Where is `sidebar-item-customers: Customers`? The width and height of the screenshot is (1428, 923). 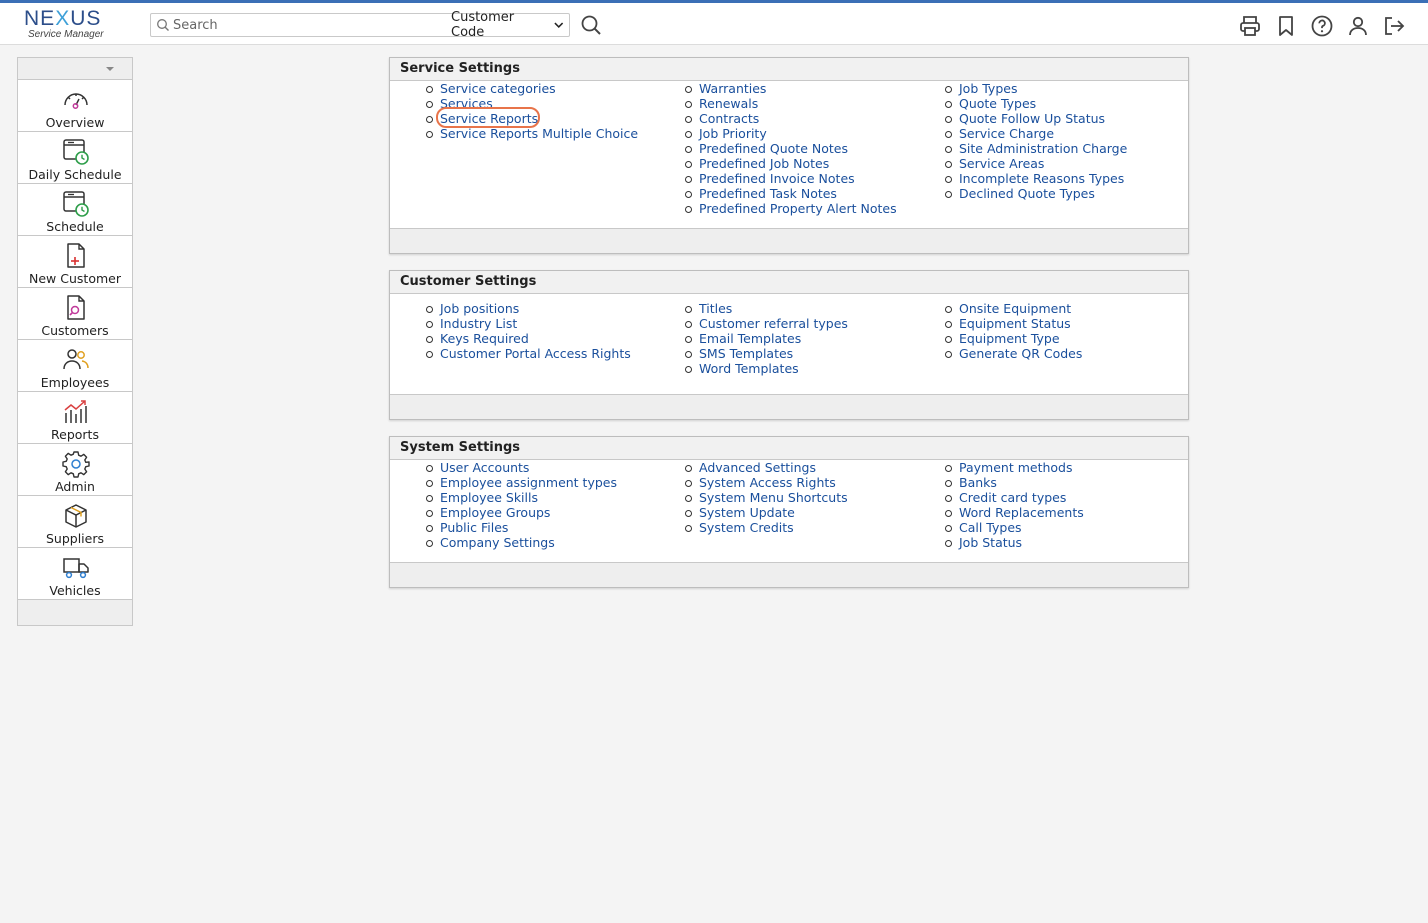 sidebar-item-customers: Customers is located at coordinates (75, 314).